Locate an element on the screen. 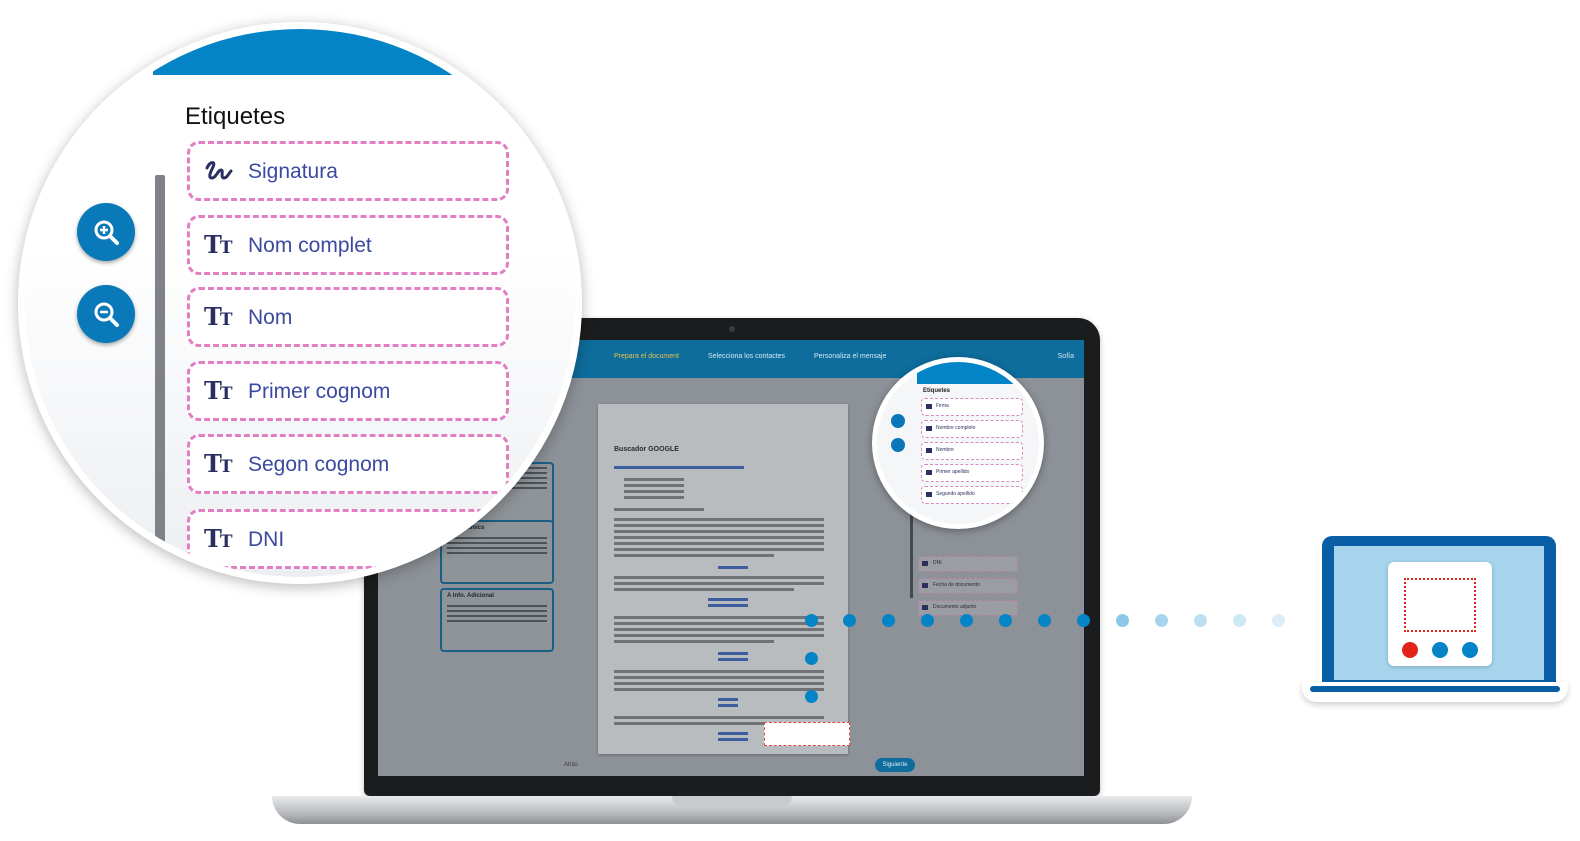 This screenshot has width=1580, height=841. tag-second-surname: TT Segon cognom is located at coordinates (348, 464).